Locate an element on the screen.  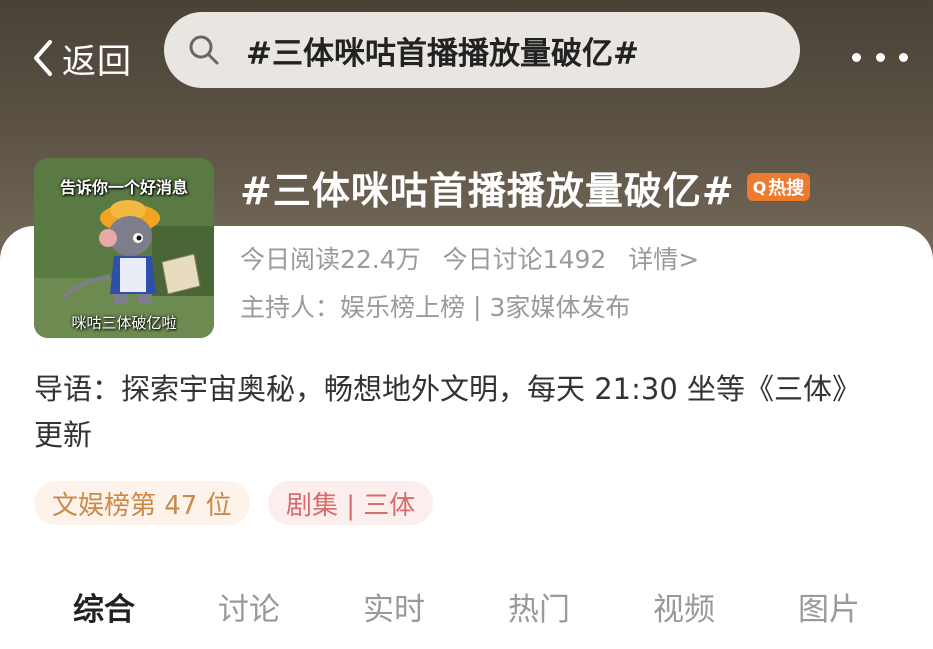
drama-tag: 剧集 | 三体 is located at coordinates (351, 503).